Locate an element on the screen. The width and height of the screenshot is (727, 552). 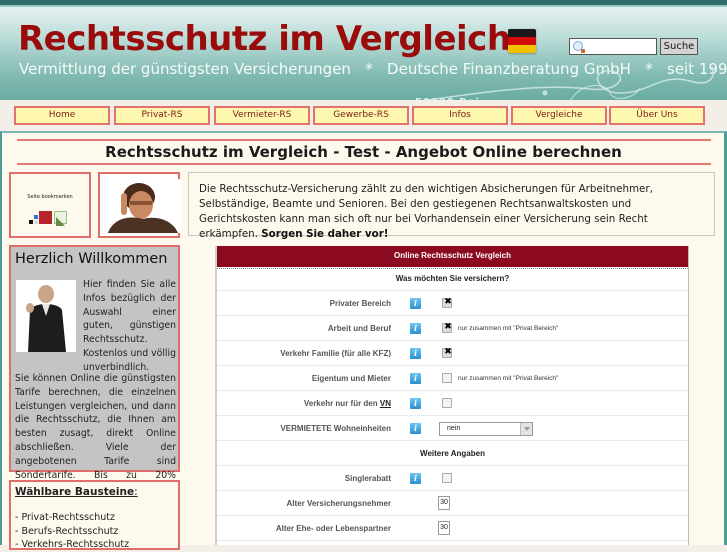
checkbox-work is located at coordinates (447, 327).